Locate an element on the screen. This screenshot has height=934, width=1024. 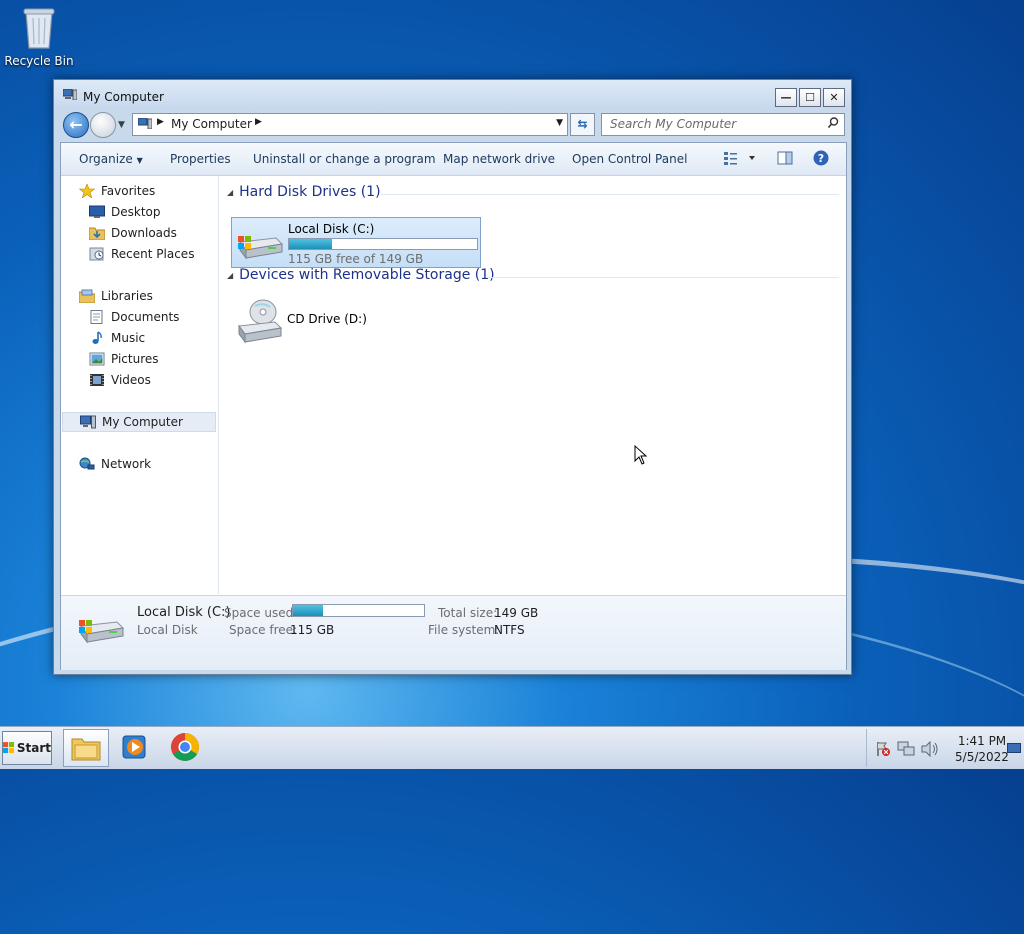
taskbar-media-player-button is located at coordinates (135, 747).